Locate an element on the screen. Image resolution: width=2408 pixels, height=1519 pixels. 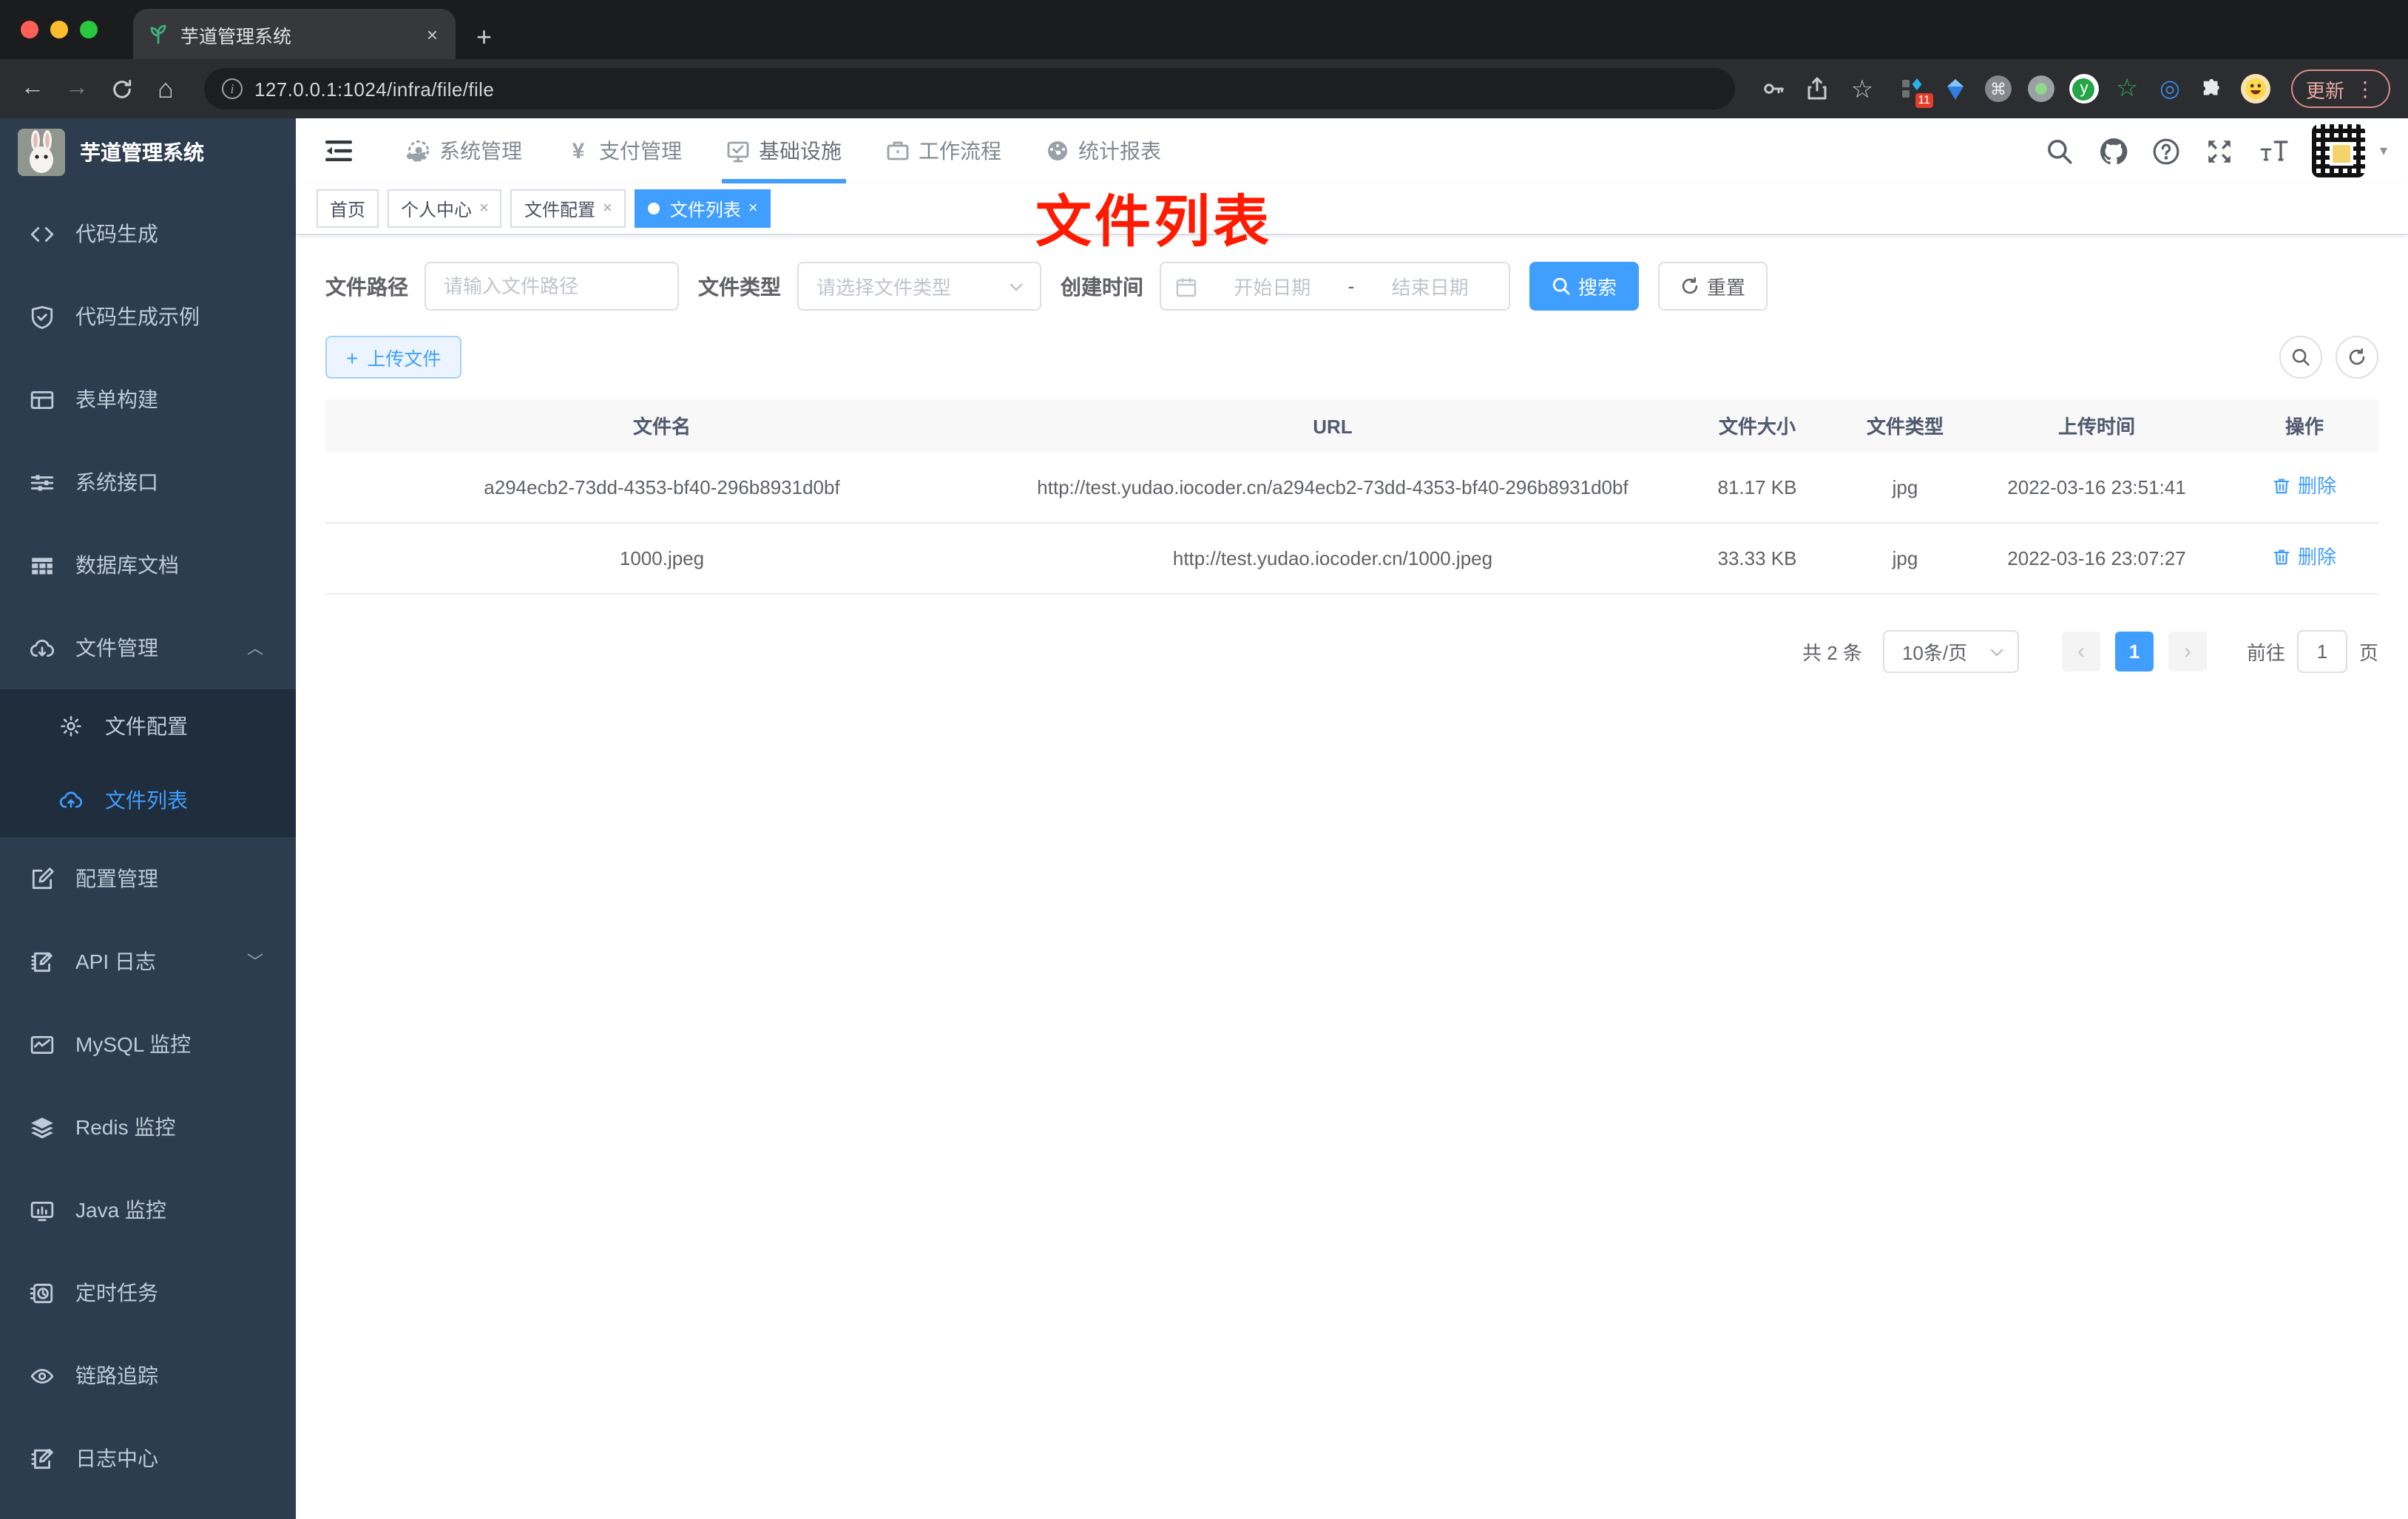
github-icon is located at coordinates (2113, 151).